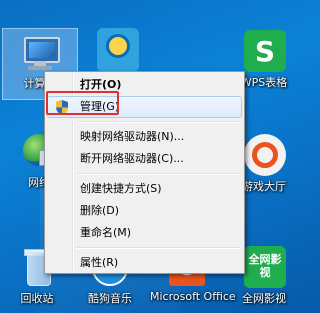 The height and width of the screenshot is (313, 320). Describe the element at coordinates (144, 263) in the screenshot. I see `menu-item-properties: 属性(R)` at that location.